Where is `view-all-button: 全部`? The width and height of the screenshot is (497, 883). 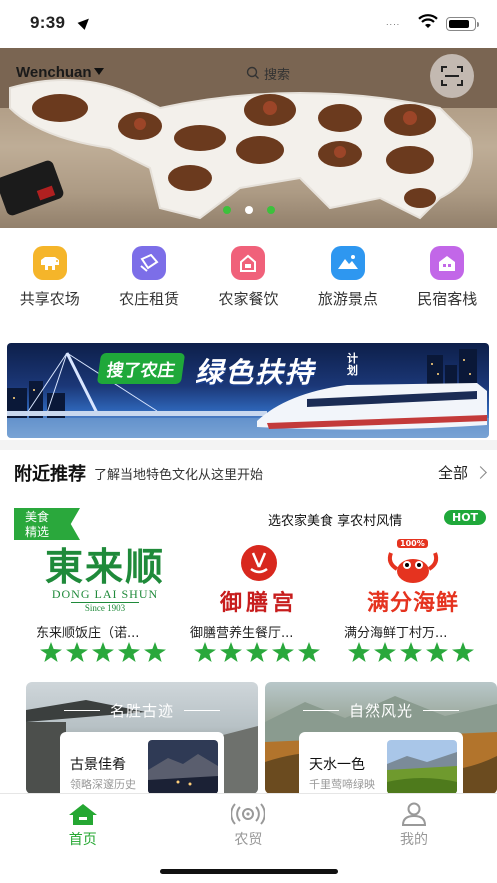
view-all-button: 全部 is located at coordinates (462, 472).